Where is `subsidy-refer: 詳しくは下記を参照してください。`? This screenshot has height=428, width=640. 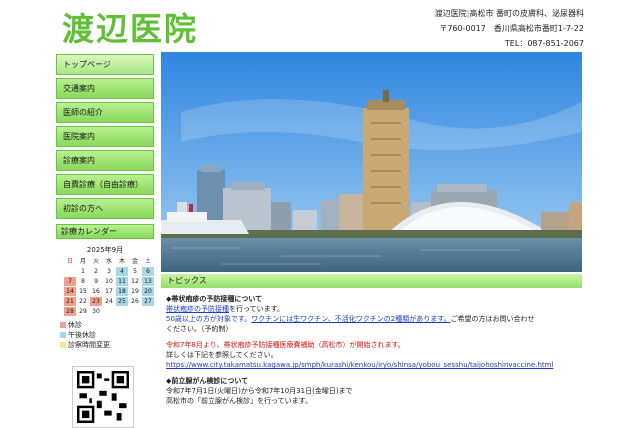
subsidy-refer: 詳しくは下記を参照してください。 is located at coordinates (222, 355).